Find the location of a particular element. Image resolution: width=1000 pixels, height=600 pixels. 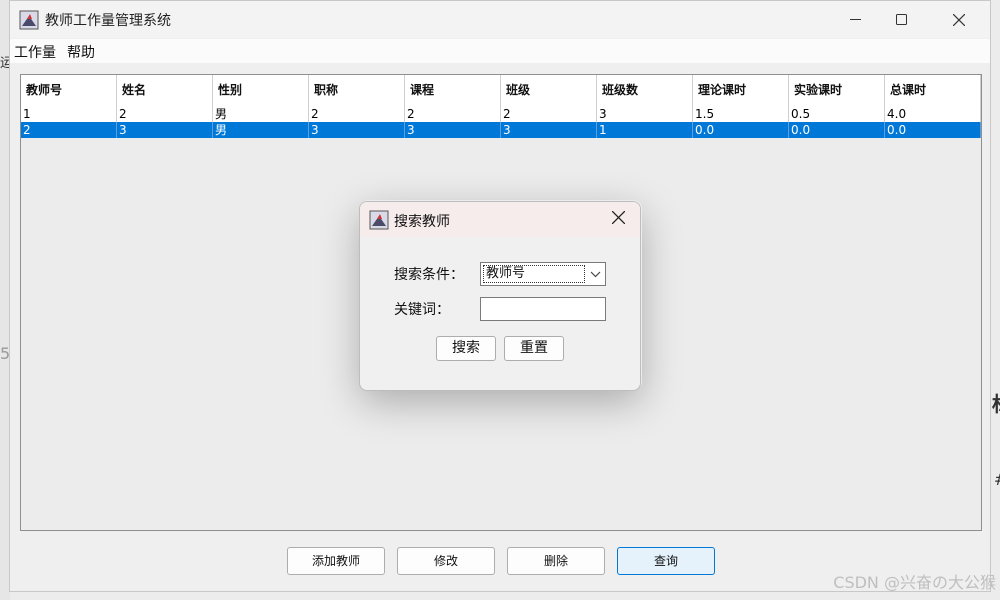

column-header-theory-hours: 理论课时 is located at coordinates (741, 90).